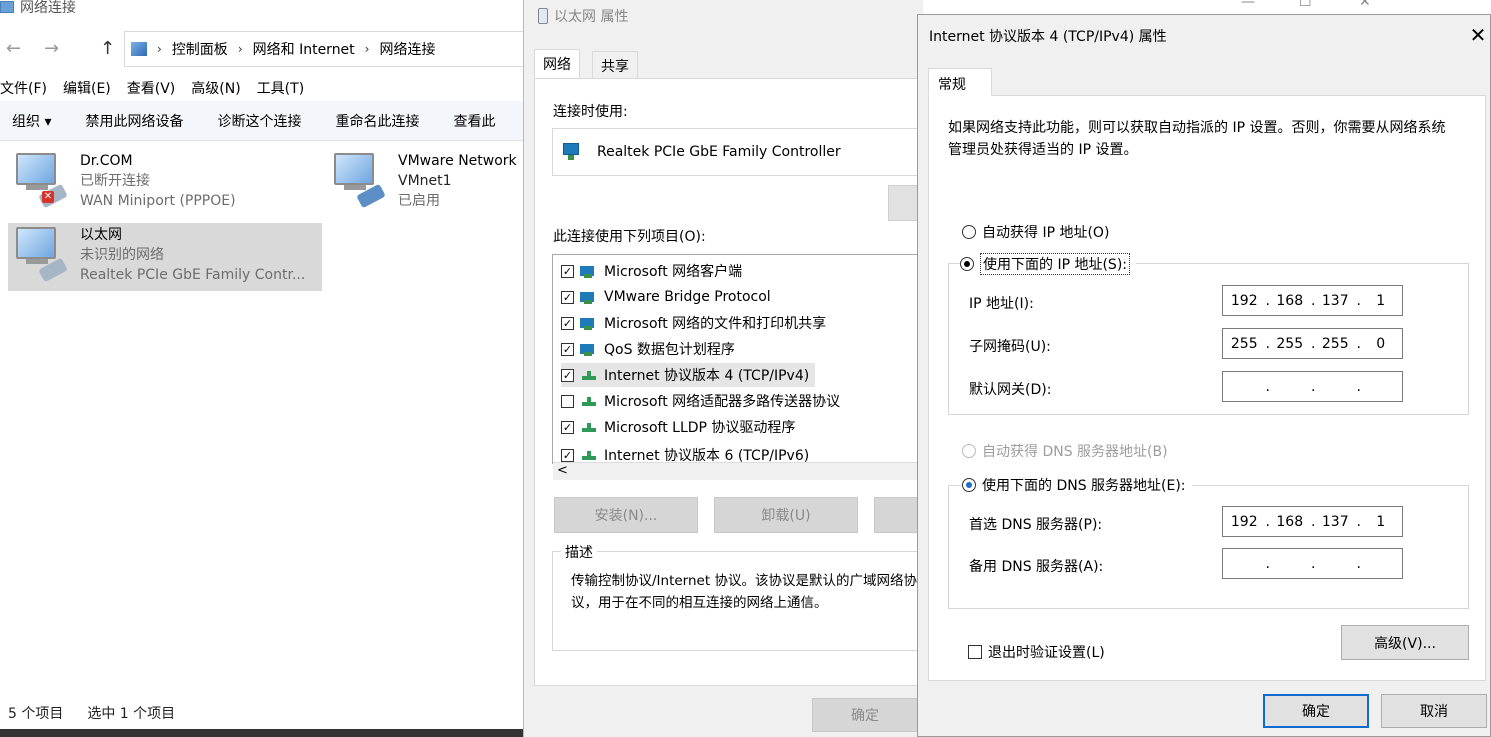  Describe the element at coordinates (574, 152) in the screenshot. I see `network-card-icon` at that location.